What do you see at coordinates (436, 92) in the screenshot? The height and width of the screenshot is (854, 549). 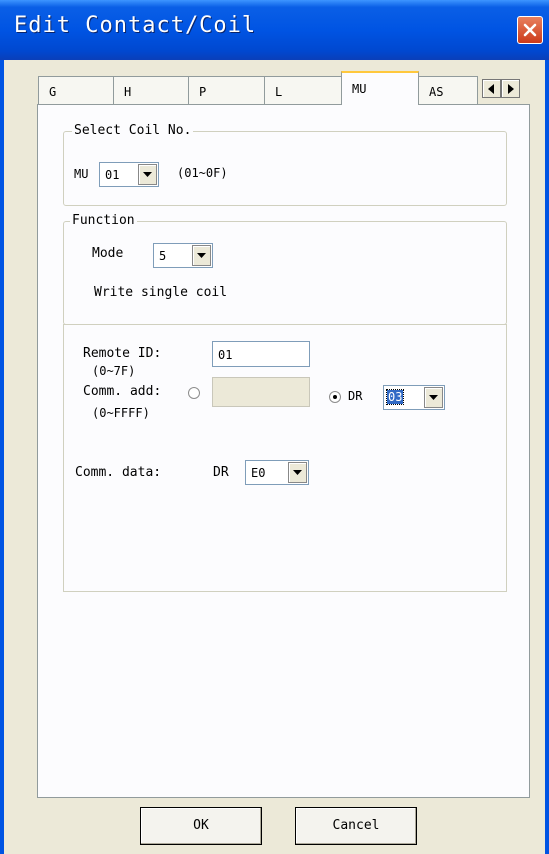 I see `tab-label: AS` at bounding box center [436, 92].